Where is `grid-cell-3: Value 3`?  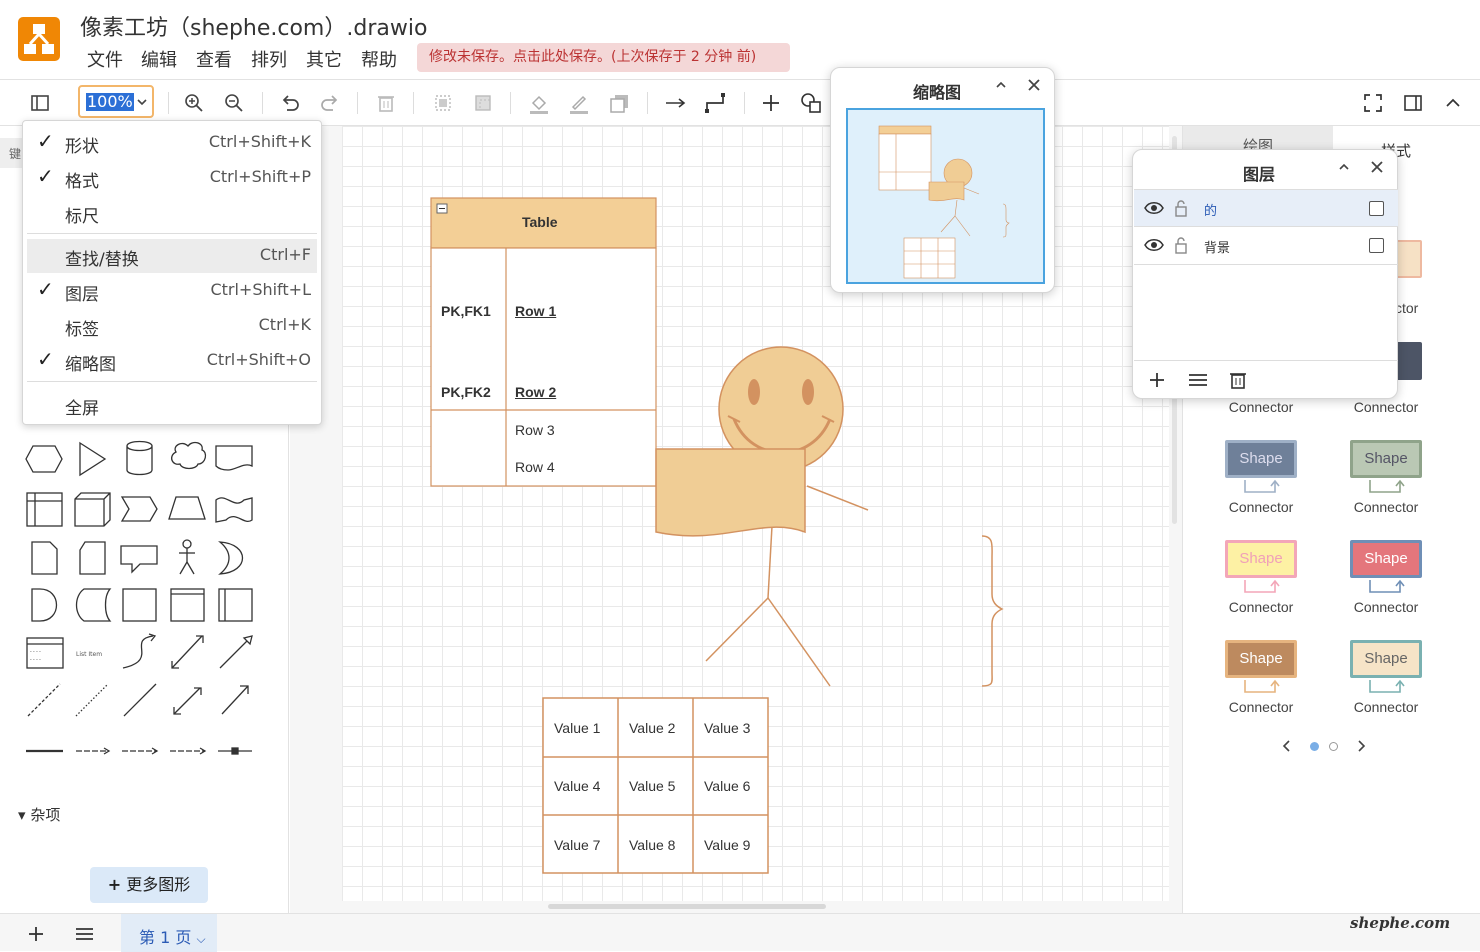 grid-cell-3: Value 3 is located at coordinates (727, 728).